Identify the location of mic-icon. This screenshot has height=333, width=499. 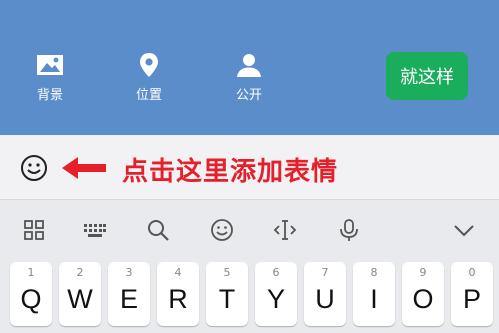
(349, 230).